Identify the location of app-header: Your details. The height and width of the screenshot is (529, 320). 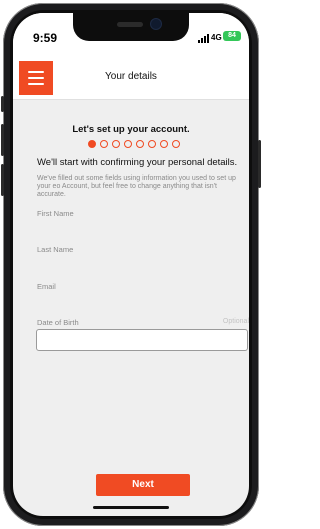
(131, 78).